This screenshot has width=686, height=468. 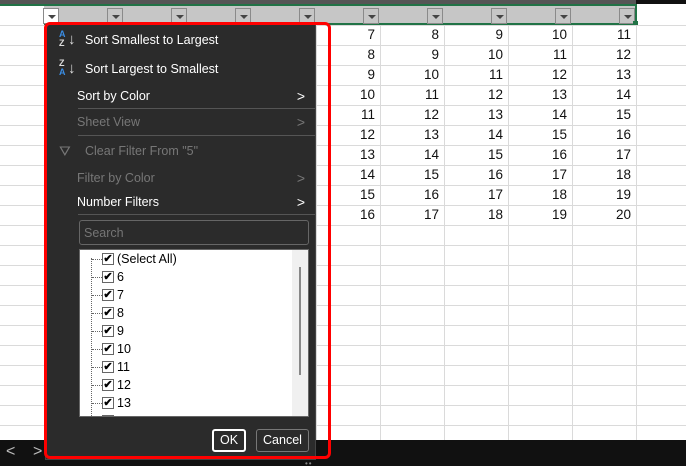 I want to click on sort-za-icon: Z A ↓, so click(x=67, y=68).